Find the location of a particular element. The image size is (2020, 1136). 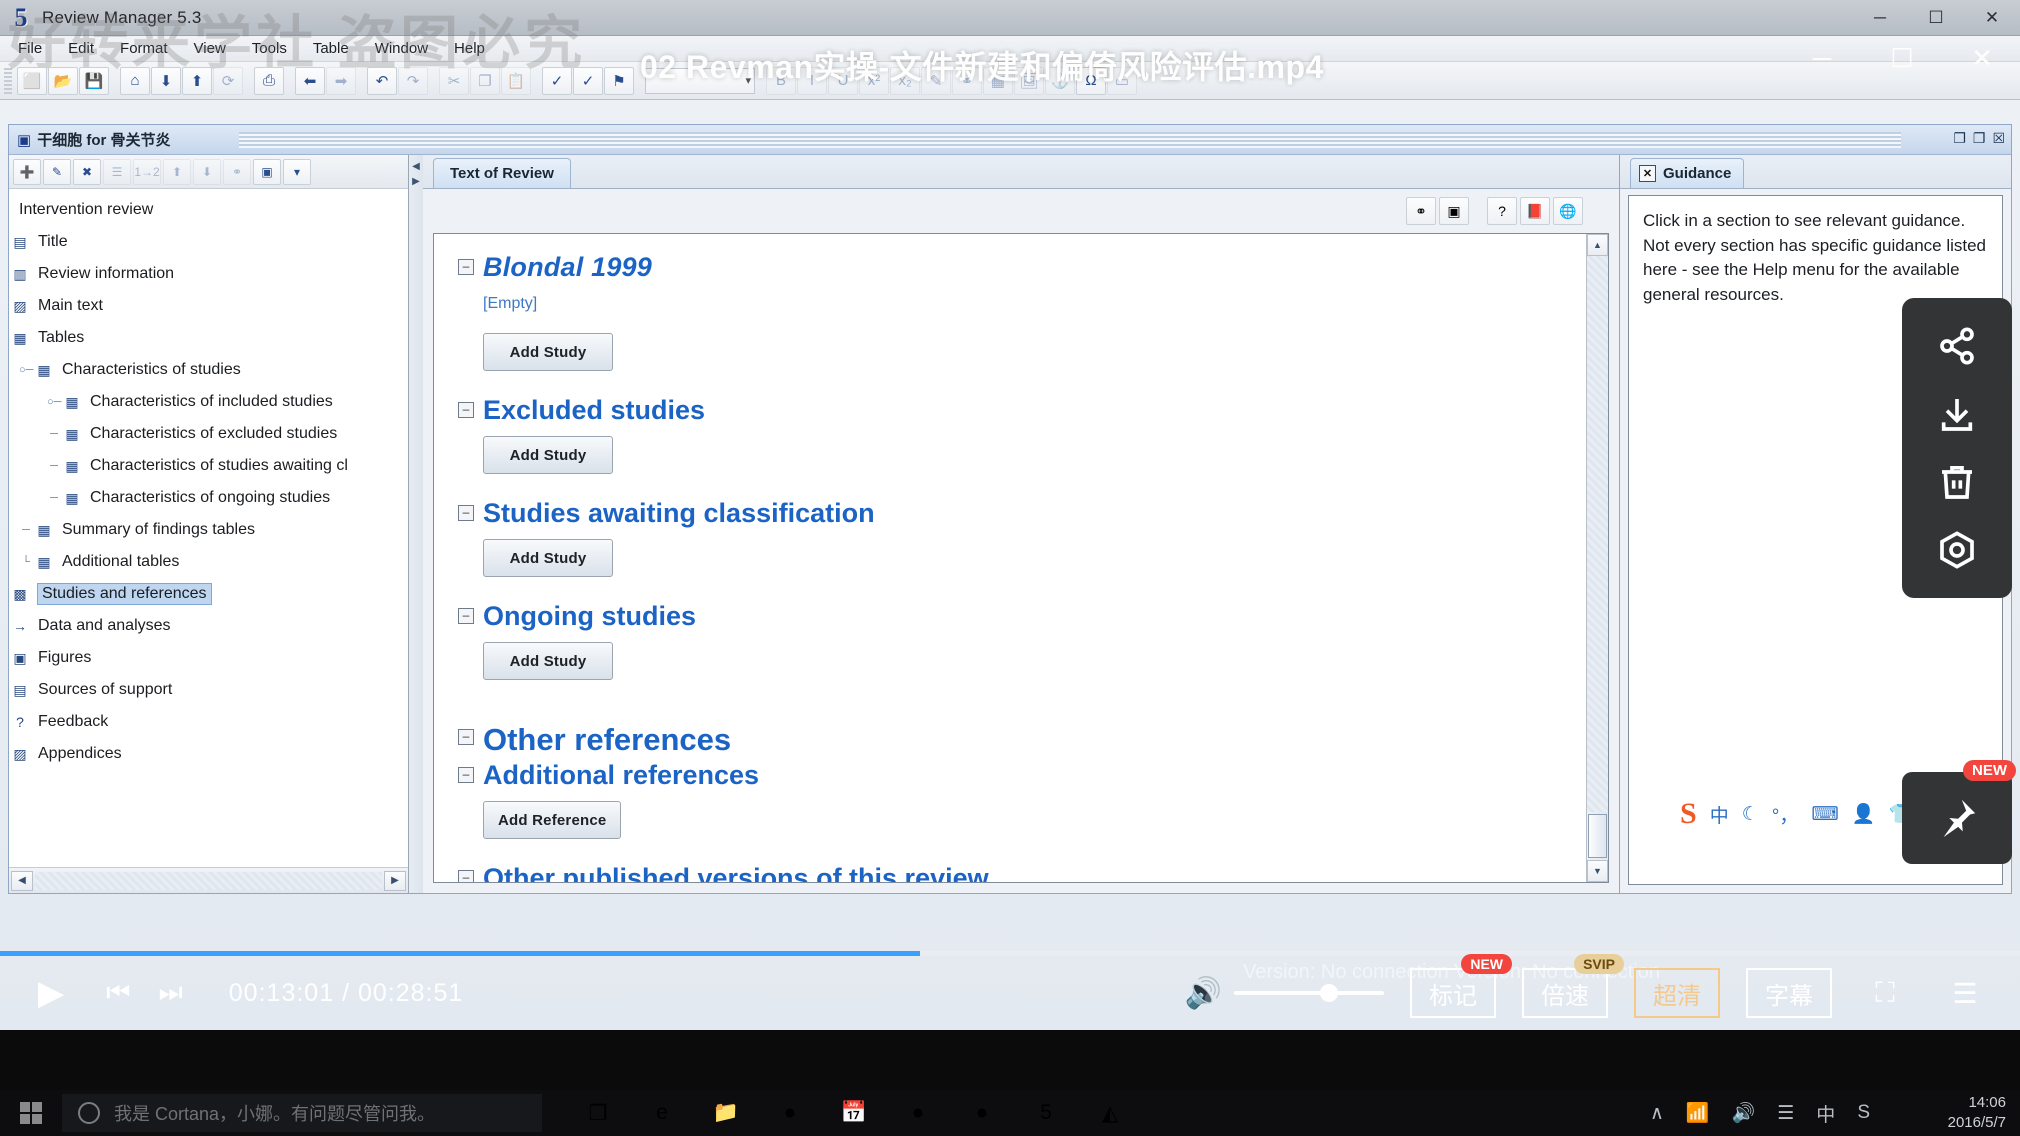

tree-horizontal-scrollbar: ◀ ▶ is located at coordinates (208, 880).